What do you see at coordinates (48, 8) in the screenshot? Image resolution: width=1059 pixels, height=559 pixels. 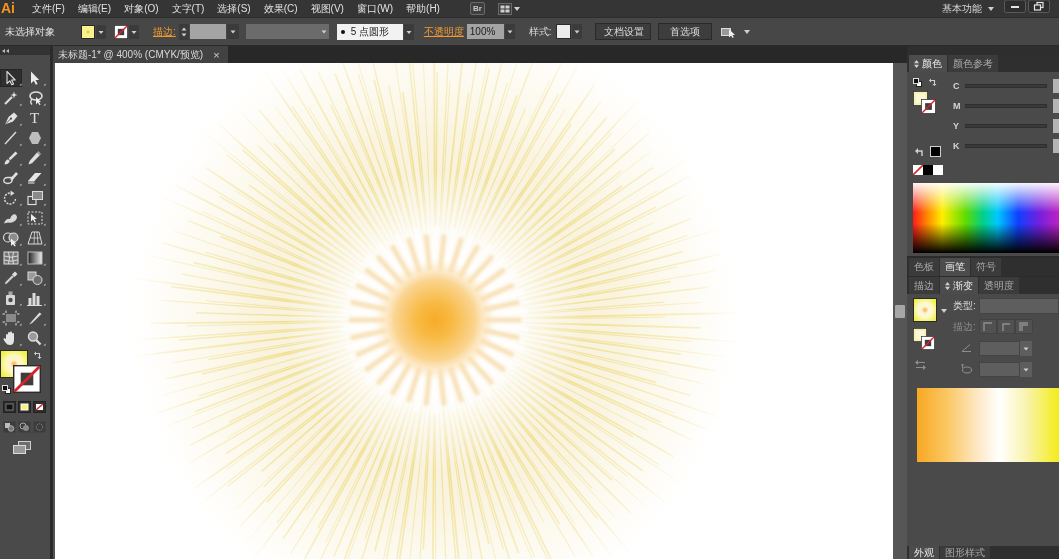 I see `menu-item: 文件(F)` at bounding box center [48, 8].